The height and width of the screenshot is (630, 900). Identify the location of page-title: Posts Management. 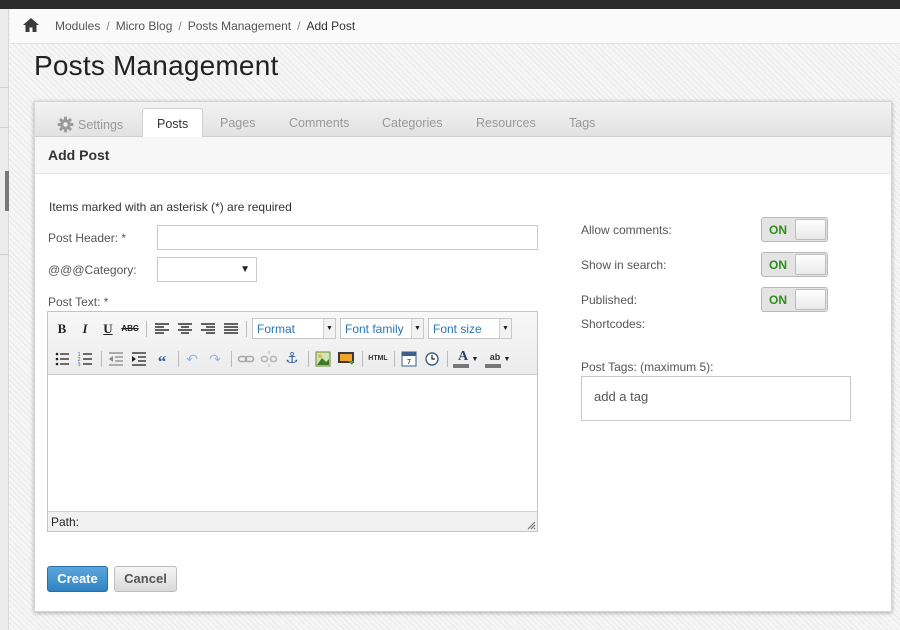
(156, 65).